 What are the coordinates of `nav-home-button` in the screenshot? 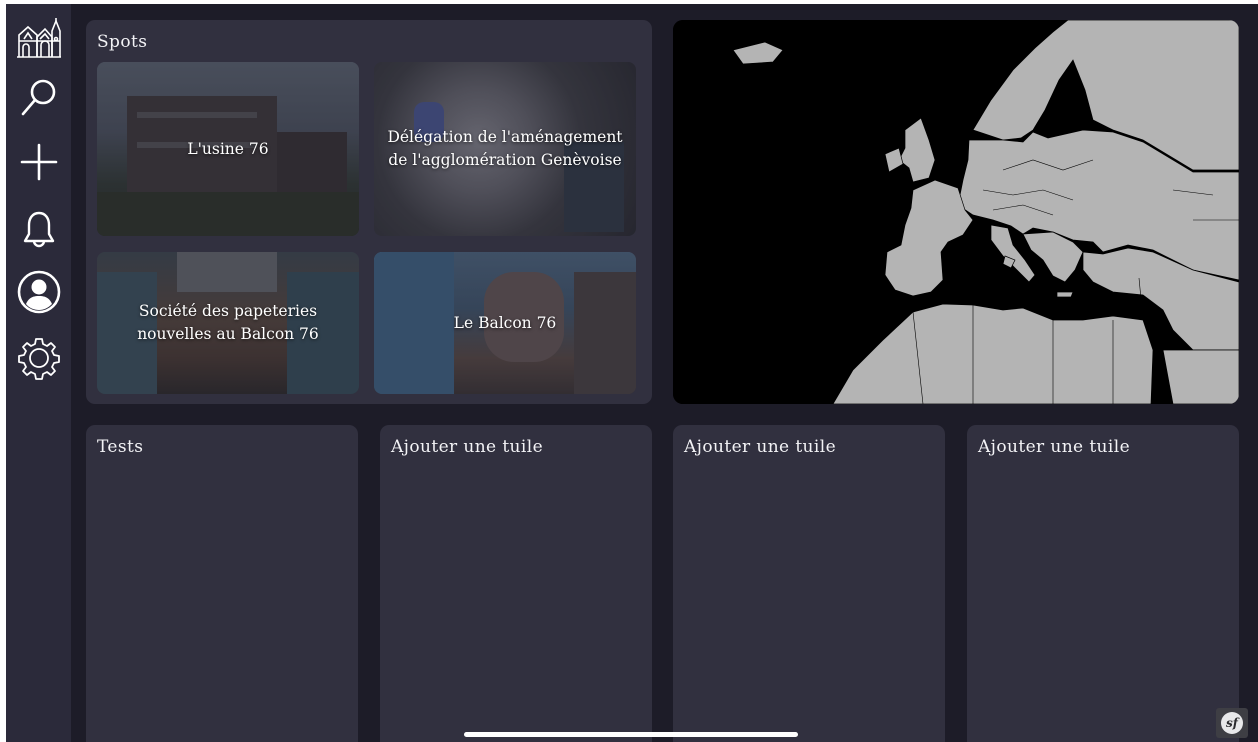 It's located at (39, 38).